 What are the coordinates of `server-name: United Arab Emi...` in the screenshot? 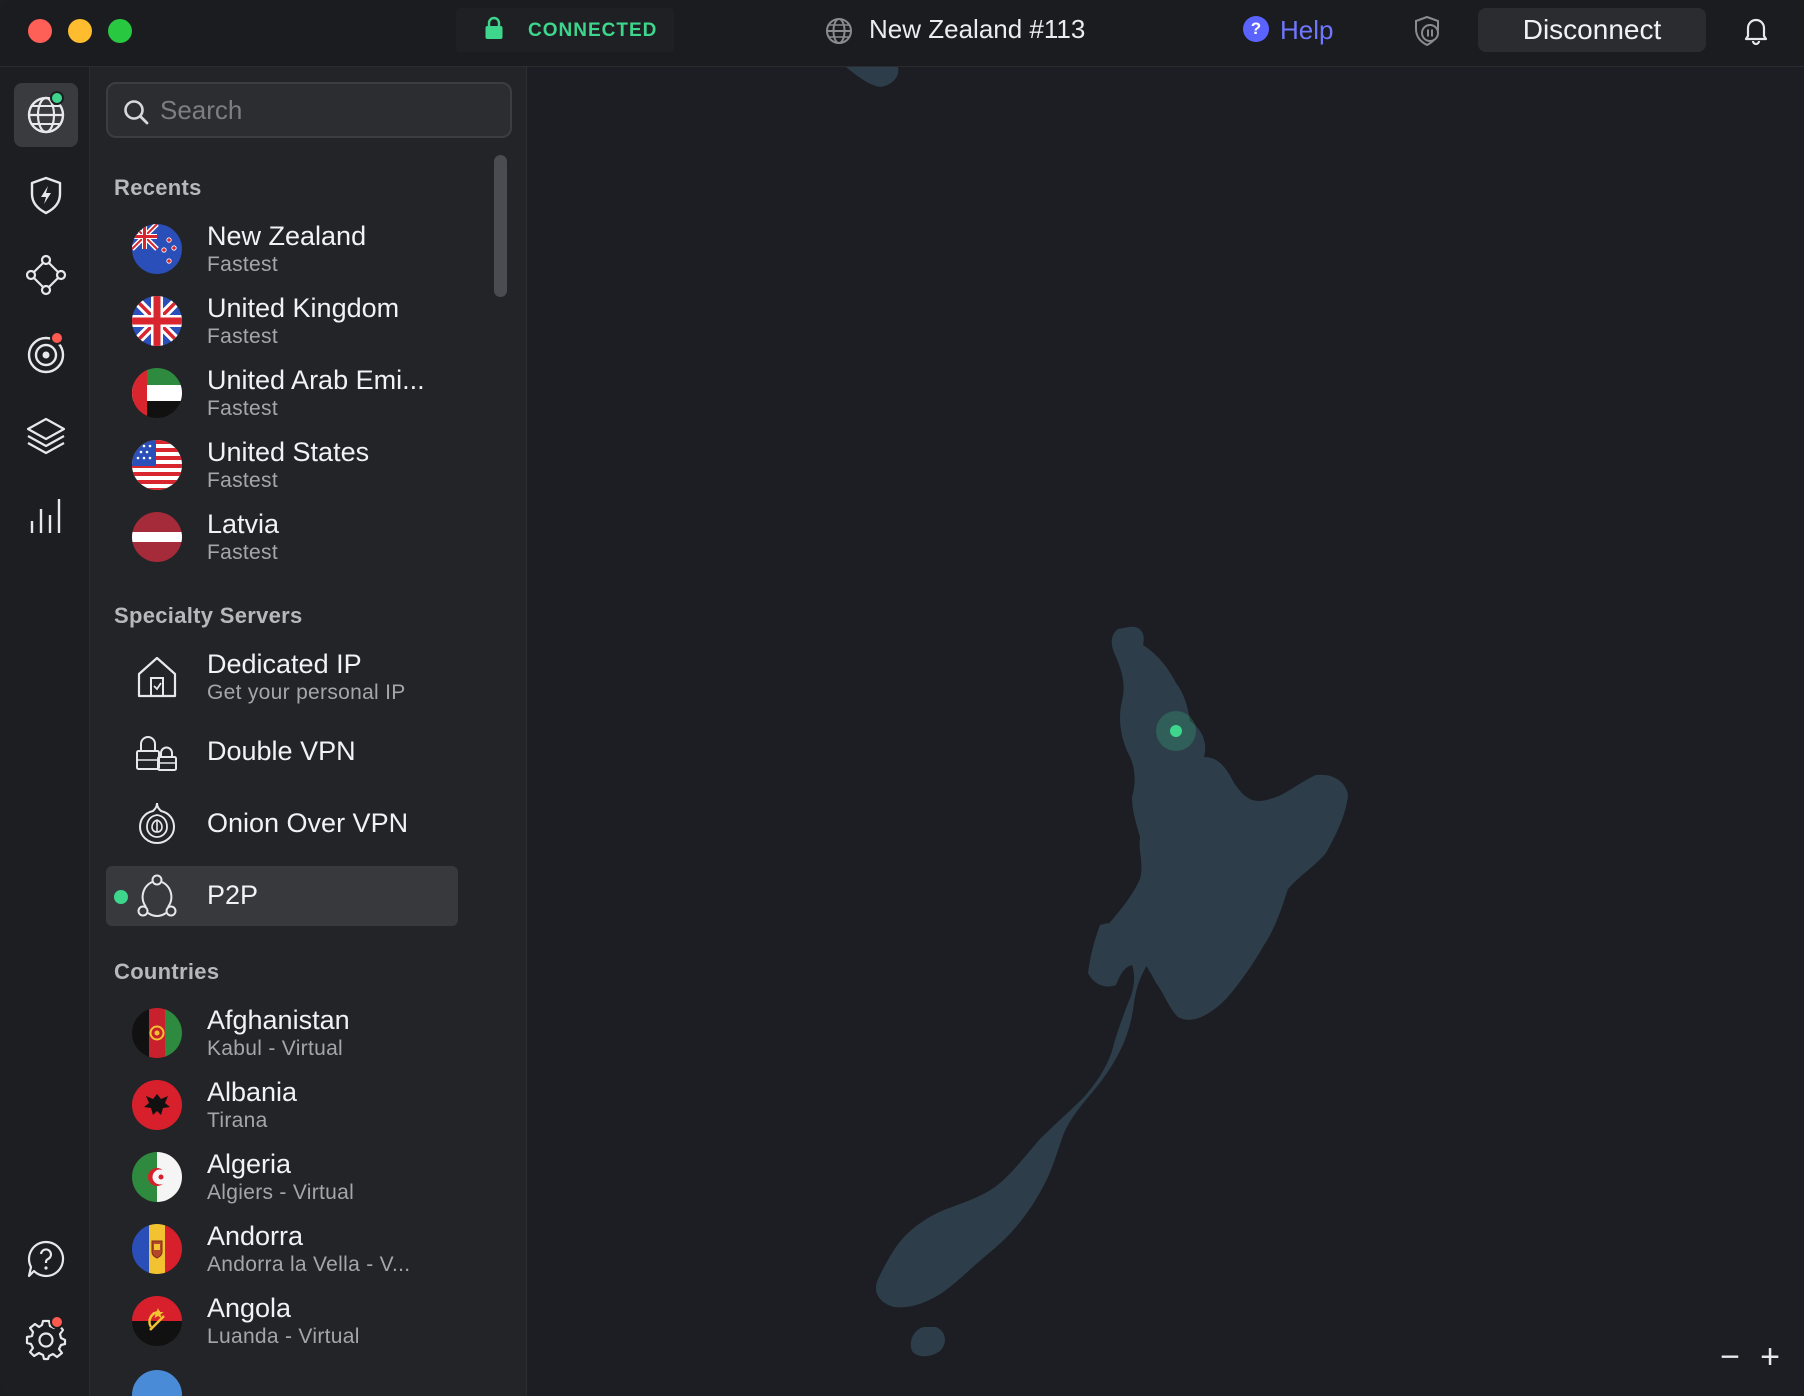 It's located at (316, 380).